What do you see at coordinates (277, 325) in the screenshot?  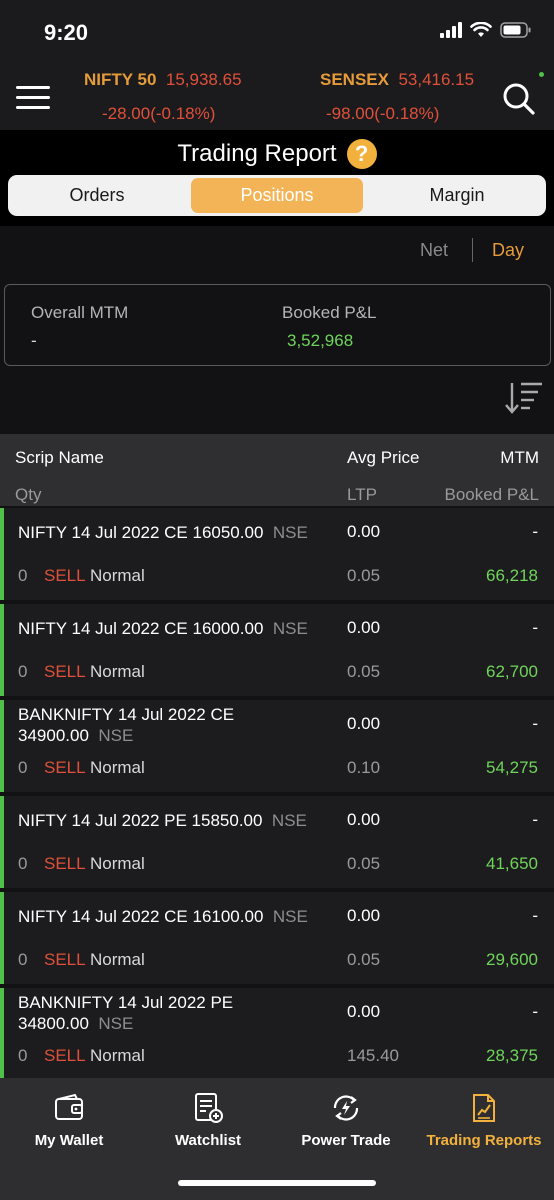 I see `summary-card: Overall MTM - Booked P&L 3,52,968` at bounding box center [277, 325].